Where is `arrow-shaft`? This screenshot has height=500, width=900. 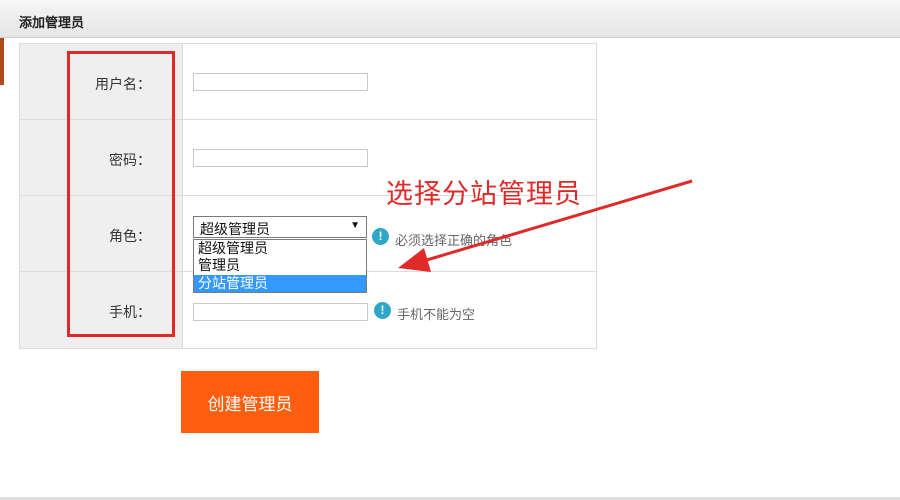 arrow-shaft is located at coordinates (556, 221).